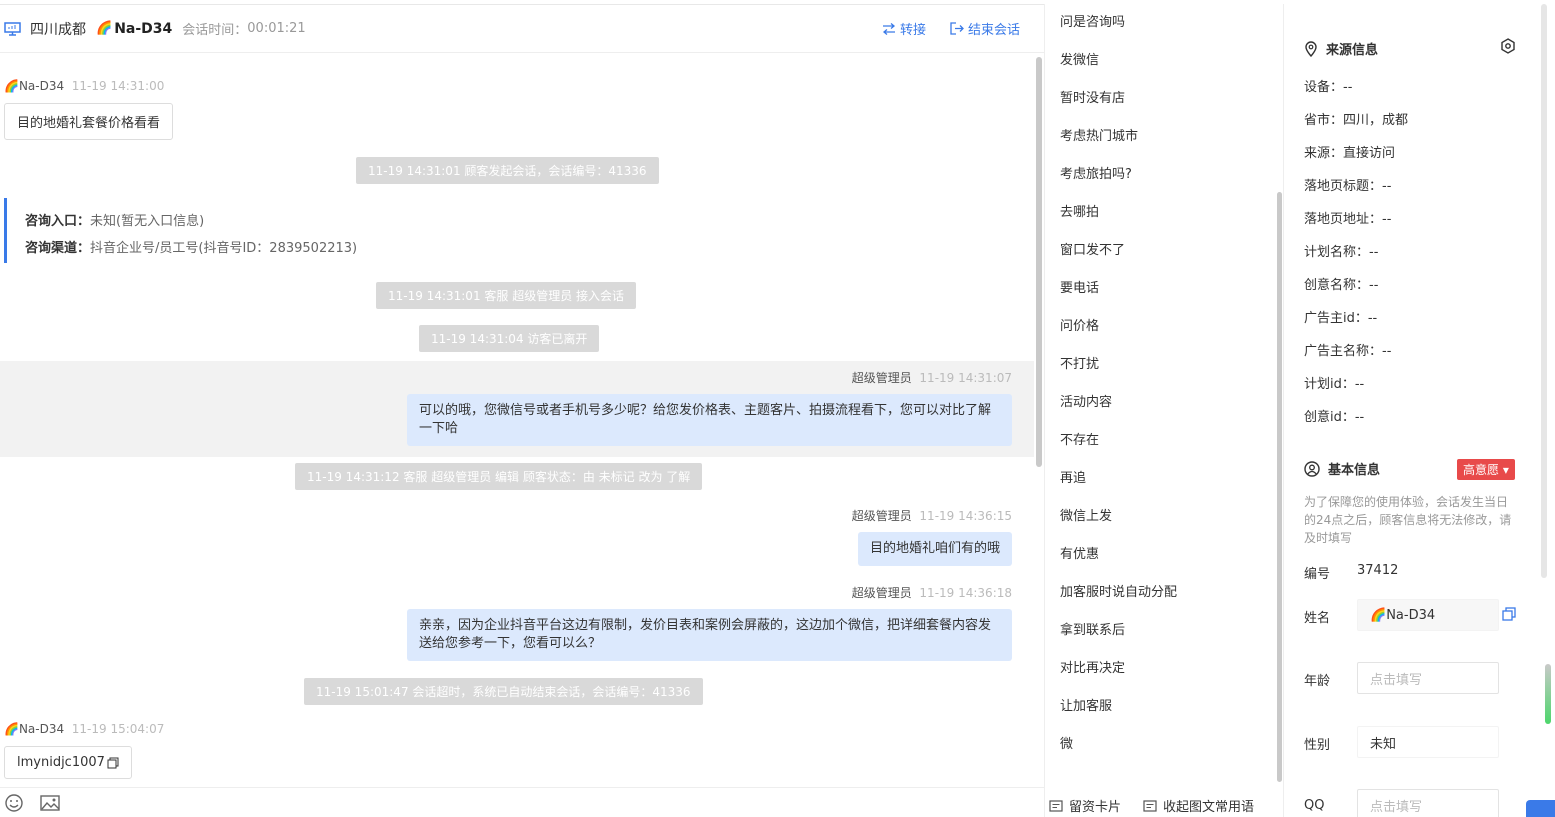 The width and height of the screenshot is (1555, 817). What do you see at coordinates (934, 549) in the screenshot?
I see `agent-message: 目的地婚礼咱们有的哦` at bounding box center [934, 549].